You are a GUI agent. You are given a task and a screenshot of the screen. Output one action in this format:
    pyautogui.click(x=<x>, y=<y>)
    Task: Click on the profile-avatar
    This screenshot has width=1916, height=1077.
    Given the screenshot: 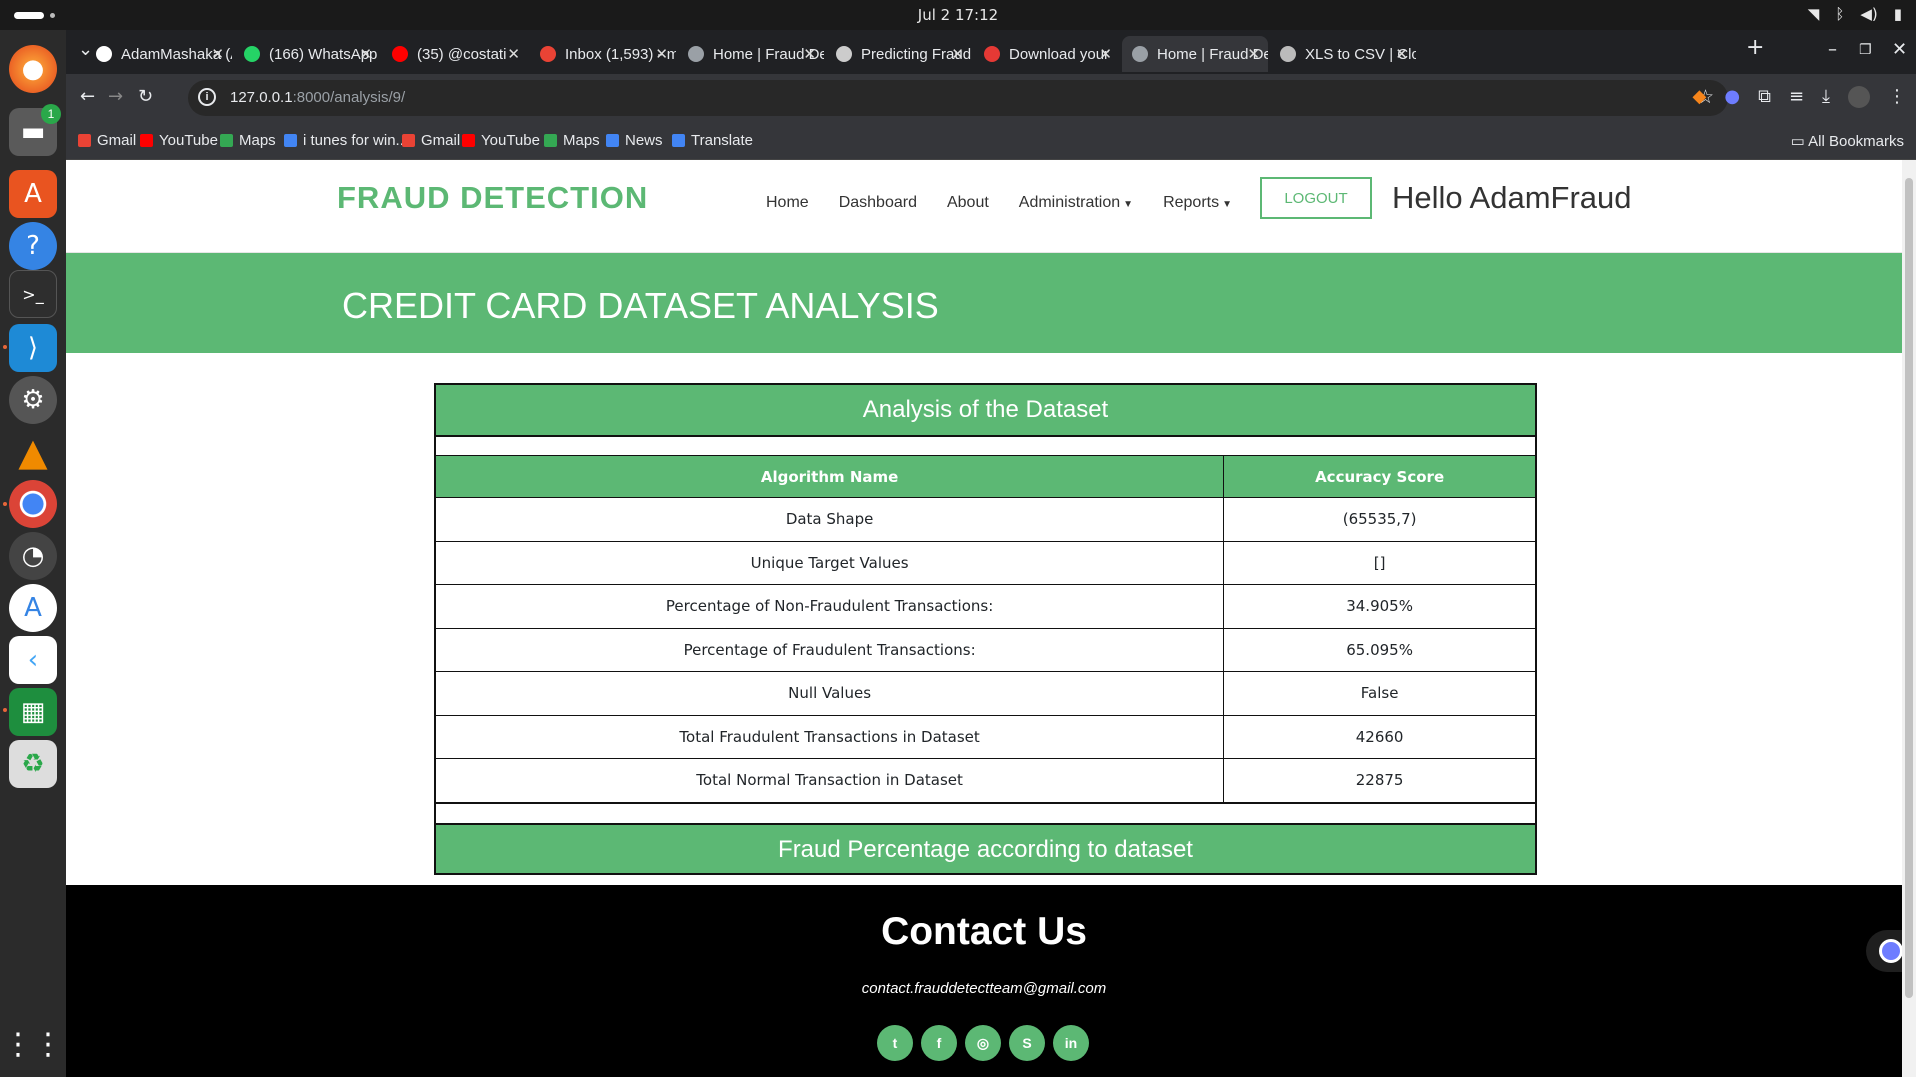 What is the action you would take?
    pyautogui.click(x=1859, y=97)
    